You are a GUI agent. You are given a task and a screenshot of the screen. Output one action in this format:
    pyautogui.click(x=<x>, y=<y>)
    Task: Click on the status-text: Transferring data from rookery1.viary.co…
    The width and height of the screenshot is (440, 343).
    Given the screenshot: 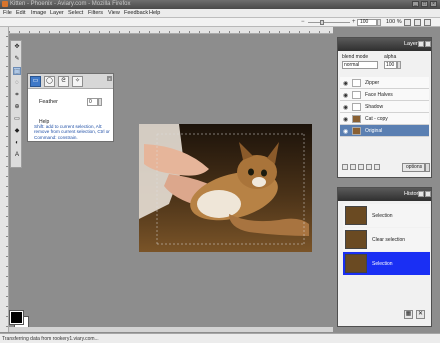 What is the action you would take?
    pyautogui.click(x=50, y=339)
    